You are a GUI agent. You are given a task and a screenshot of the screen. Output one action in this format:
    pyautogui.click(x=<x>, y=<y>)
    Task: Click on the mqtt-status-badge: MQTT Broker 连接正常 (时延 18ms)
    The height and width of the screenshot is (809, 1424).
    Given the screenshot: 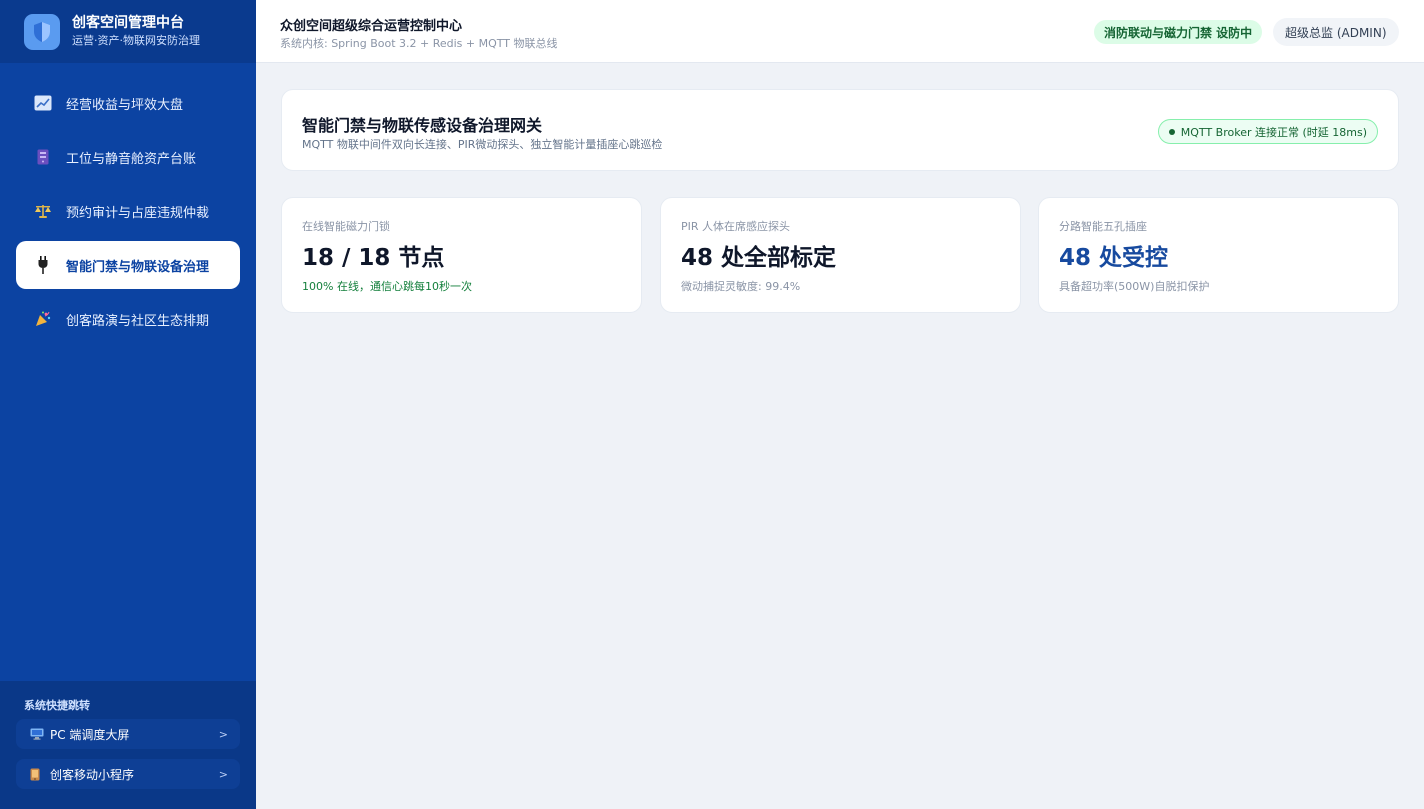 What is the action you would take?
    pyautogui.click(x=1267, y=131)
    